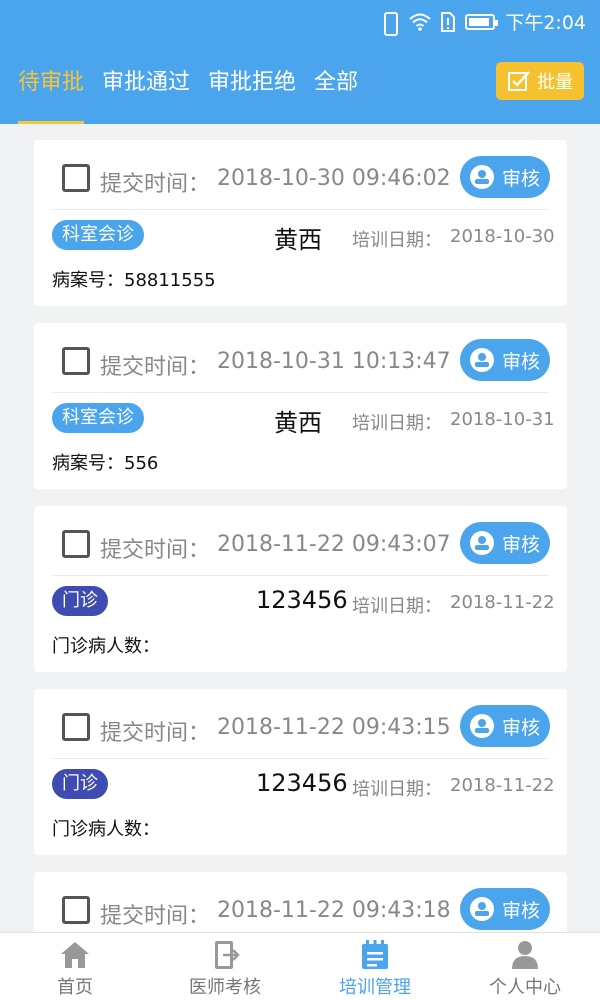 This screenshot has height=1000, width=600. I want to click on batch-button: 批量, so click(540, 81).